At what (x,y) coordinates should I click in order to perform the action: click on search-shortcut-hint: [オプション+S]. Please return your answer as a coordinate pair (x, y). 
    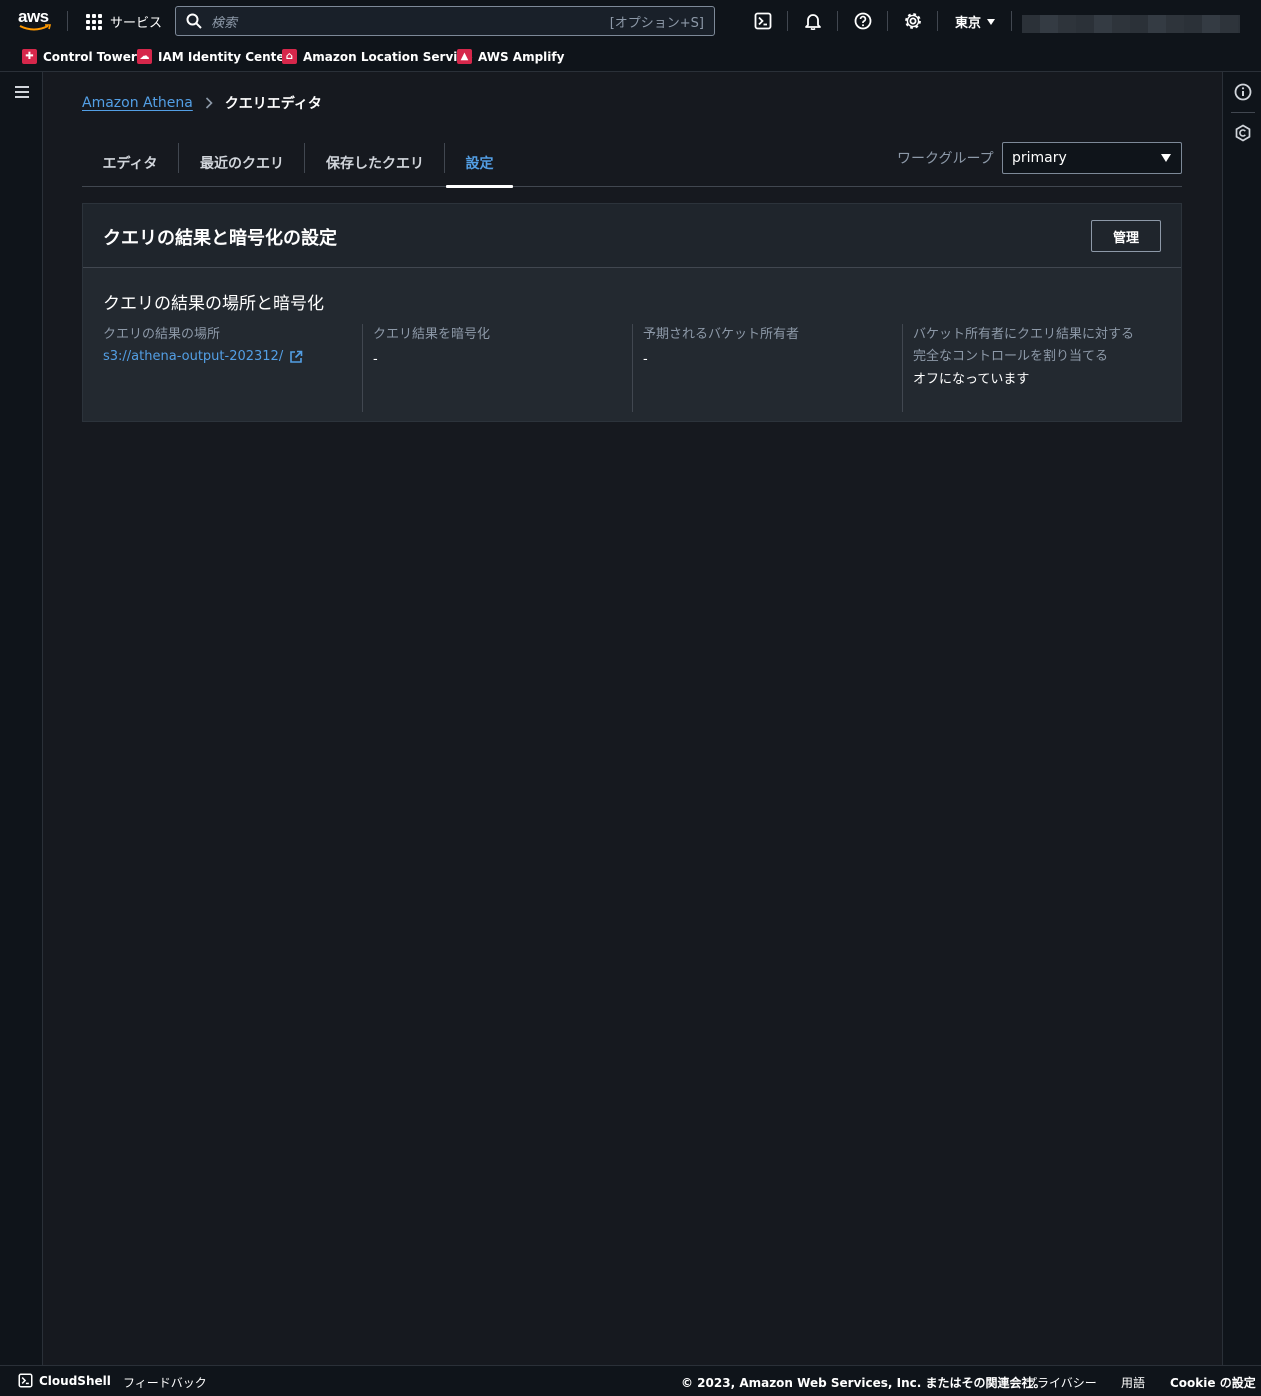
    Looking at the image, I should click on (656, 23).